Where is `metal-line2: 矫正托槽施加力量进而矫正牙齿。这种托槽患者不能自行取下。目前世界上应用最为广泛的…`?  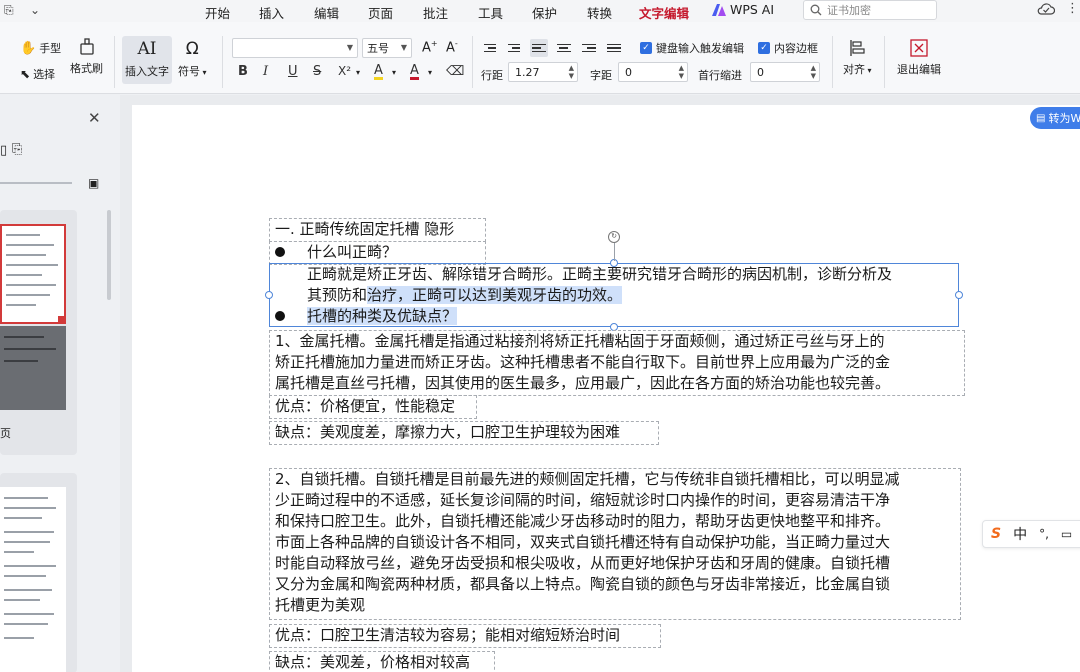 metal-line2: 矫正托槽施加力量进而矫正牙齿。这种托槽患者不能自行取下。目前世界上应用最为广泛的… is located at coordinates (583, 362).